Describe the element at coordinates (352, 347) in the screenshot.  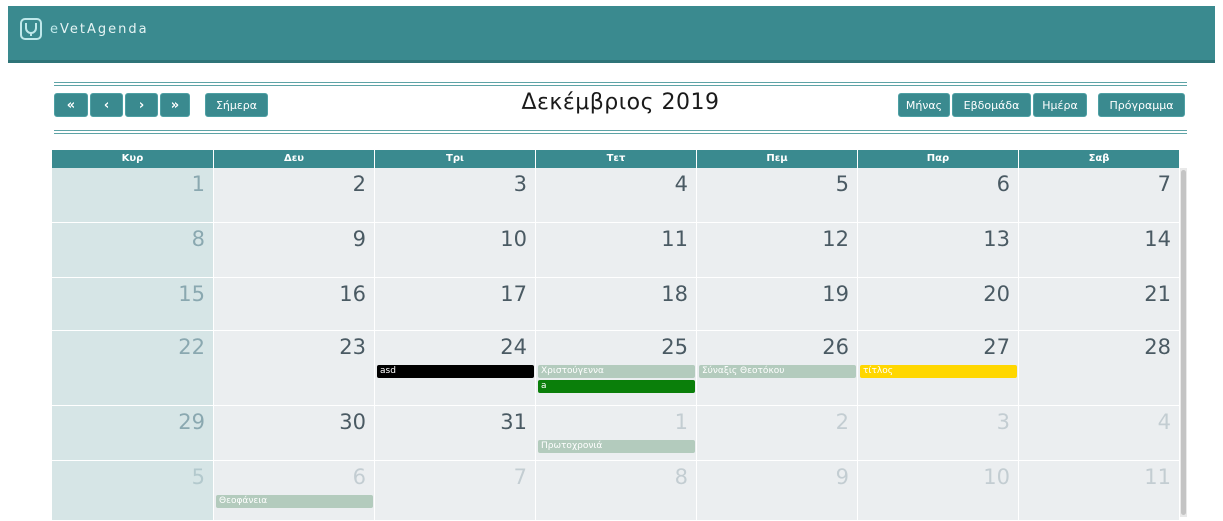
I see `day-number: 23` at that location.